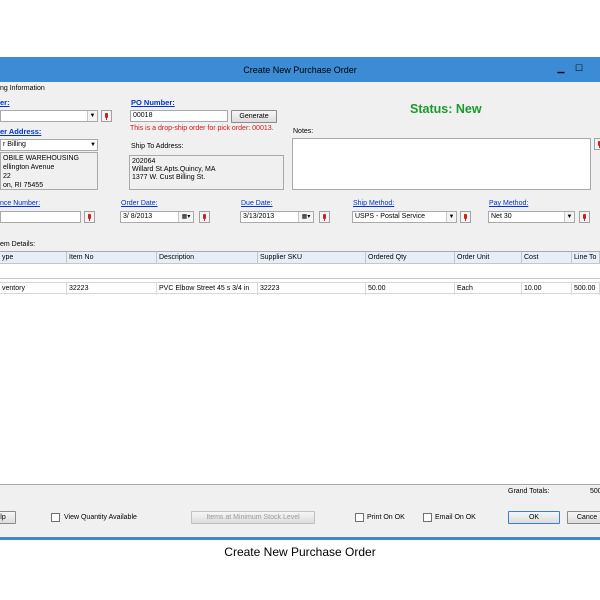 The image size is (600, 600). Describe the element at coordinates (100, 517) in the screenshot. I see `view-quantity-label: View Quantity Available` at that location.